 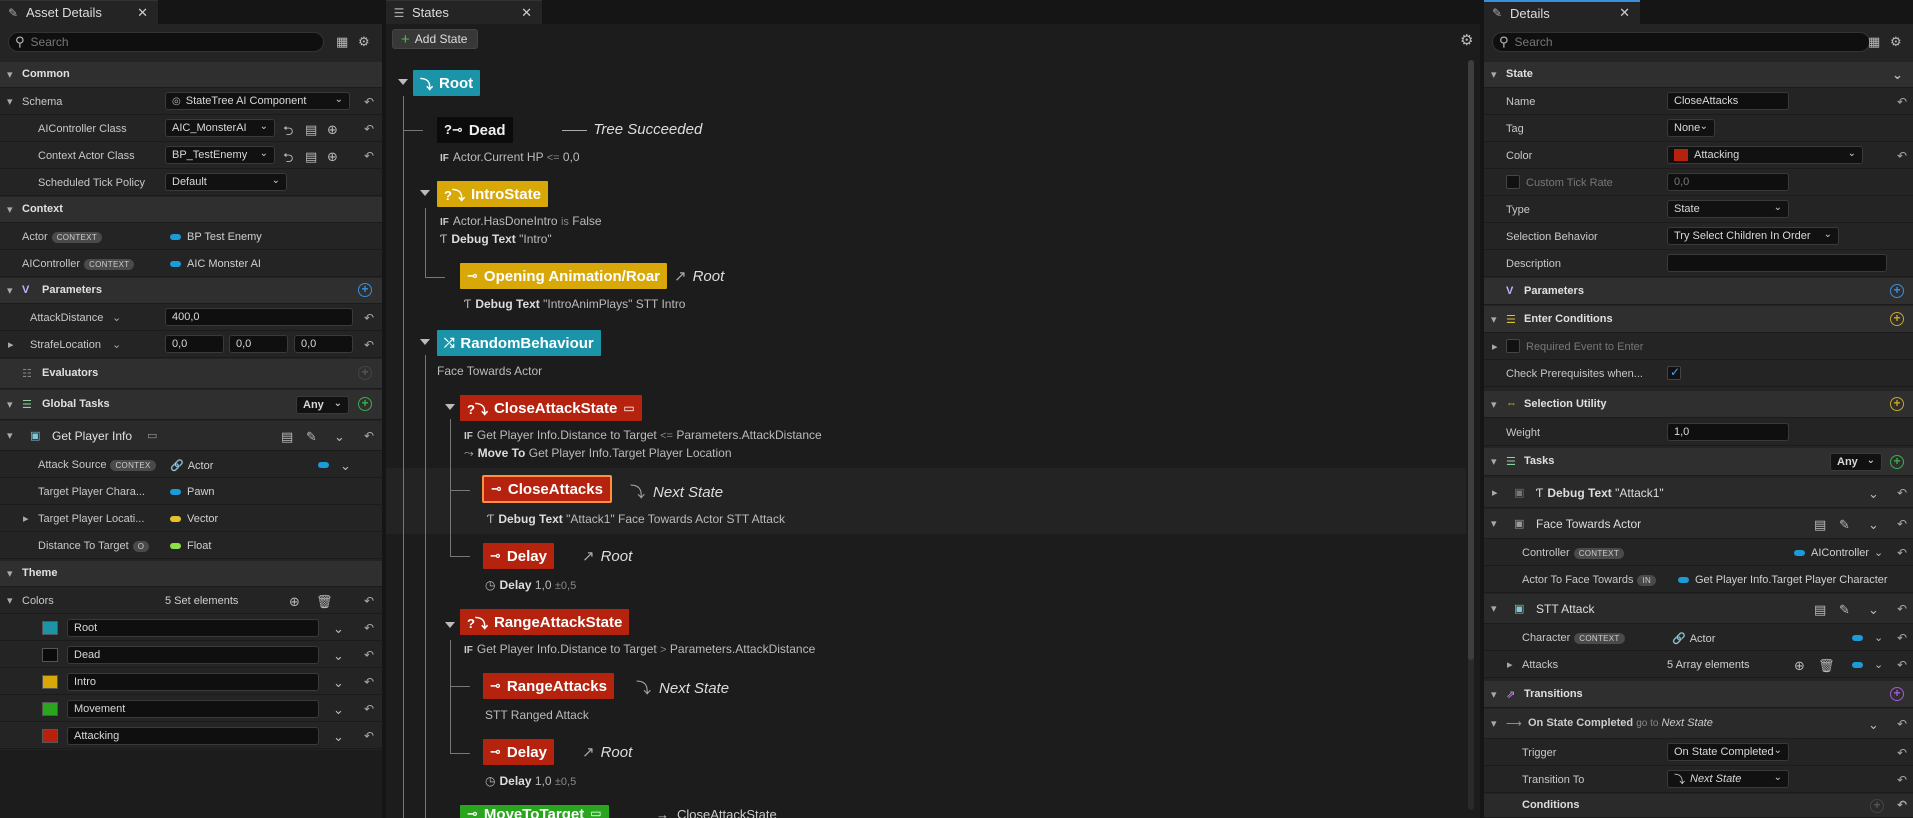 I want to click on name-input: CloseAttacks, so click(x=1728, y=101).